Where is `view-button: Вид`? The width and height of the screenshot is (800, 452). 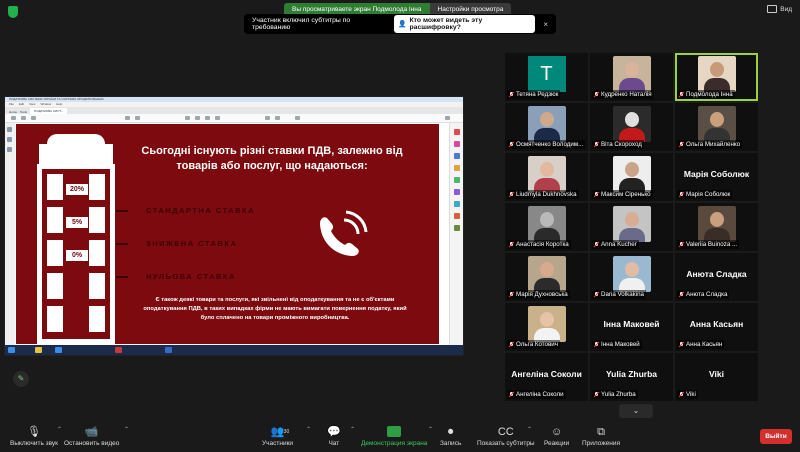
view-button: Вид is located at coordinates (779, 9).